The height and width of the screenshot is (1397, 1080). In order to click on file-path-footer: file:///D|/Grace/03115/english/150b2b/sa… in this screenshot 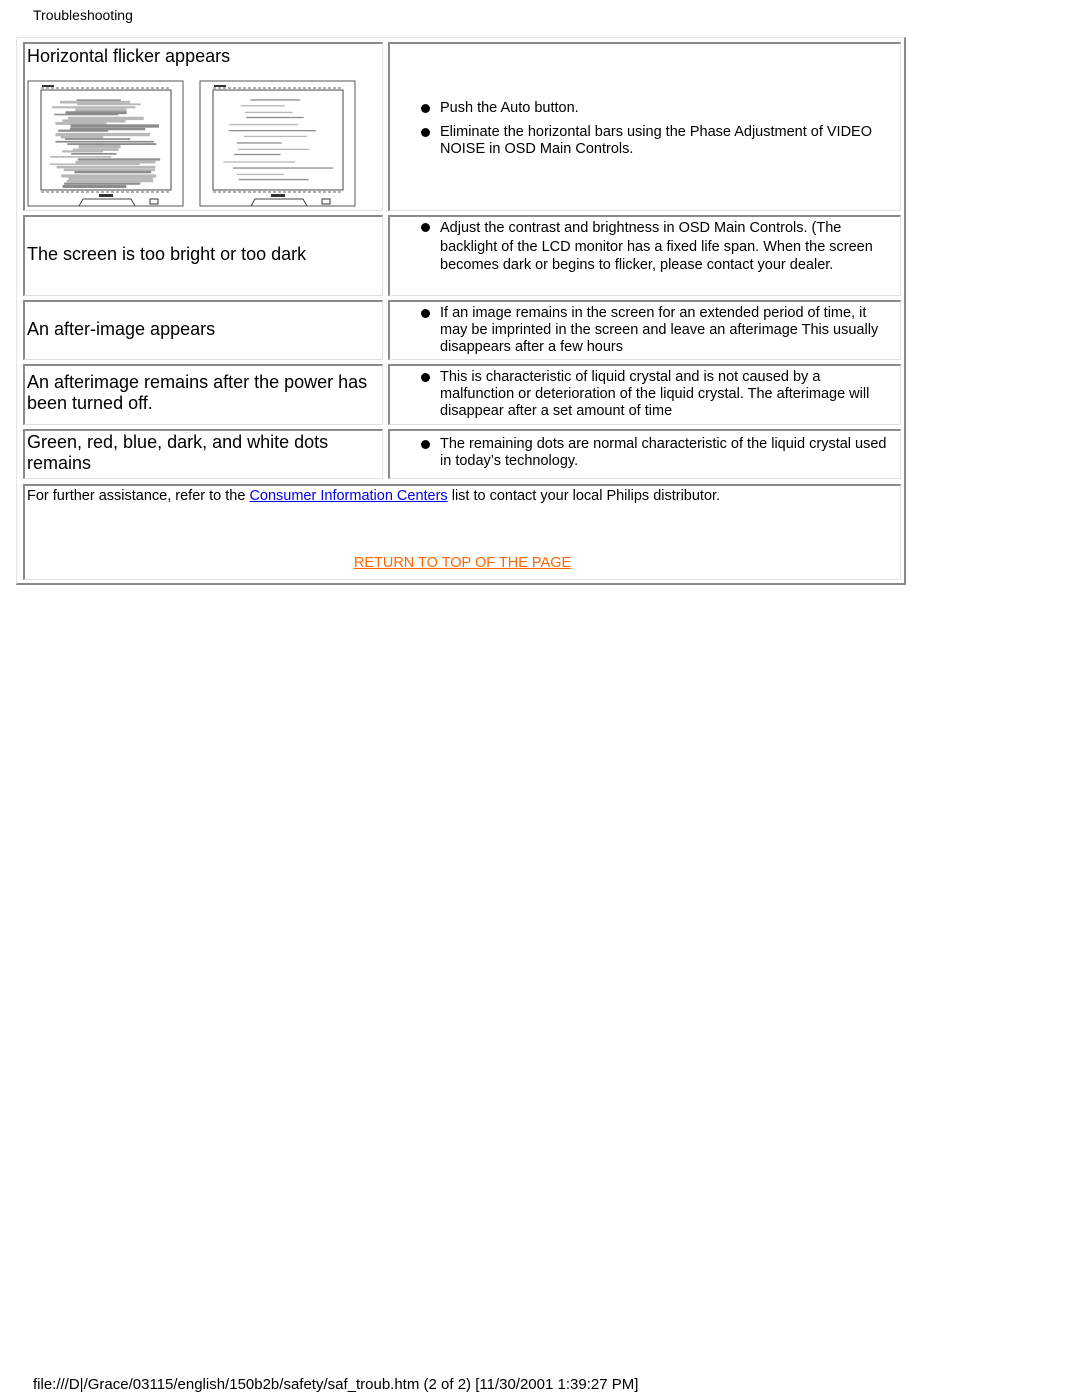, I will do `click(336, 1384)`.